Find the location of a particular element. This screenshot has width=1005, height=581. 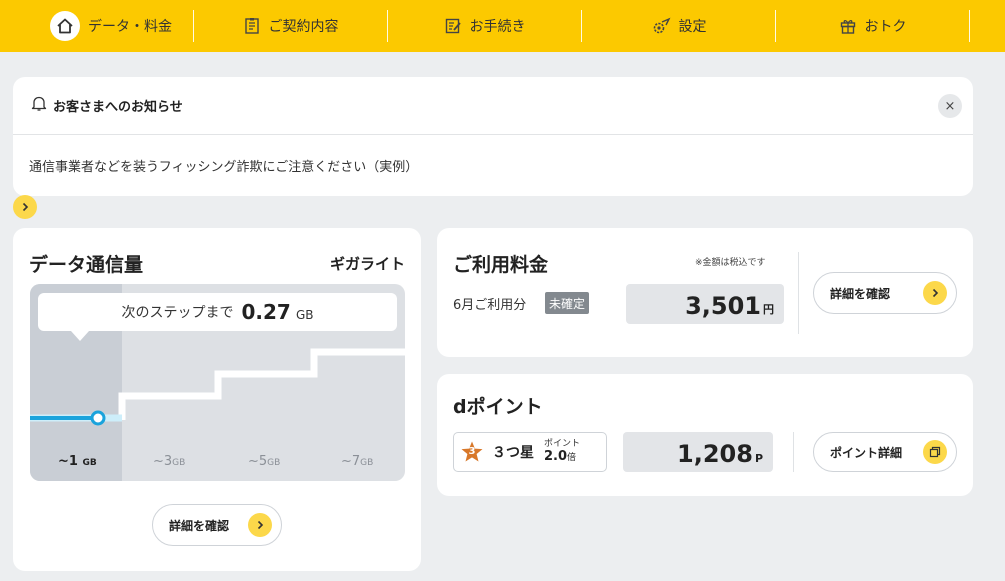

tax-note: ※金額は税込です is located at coordinates (730, 263).